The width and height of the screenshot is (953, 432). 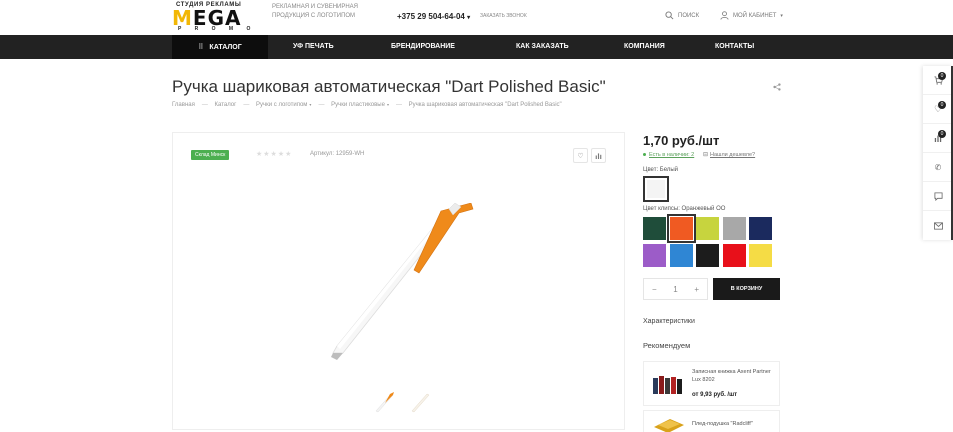 What do you see at coordinates (423, 47) in the screenshot?
I see `nav-item-branding: Брендирование` at bounding box center [423, 47].